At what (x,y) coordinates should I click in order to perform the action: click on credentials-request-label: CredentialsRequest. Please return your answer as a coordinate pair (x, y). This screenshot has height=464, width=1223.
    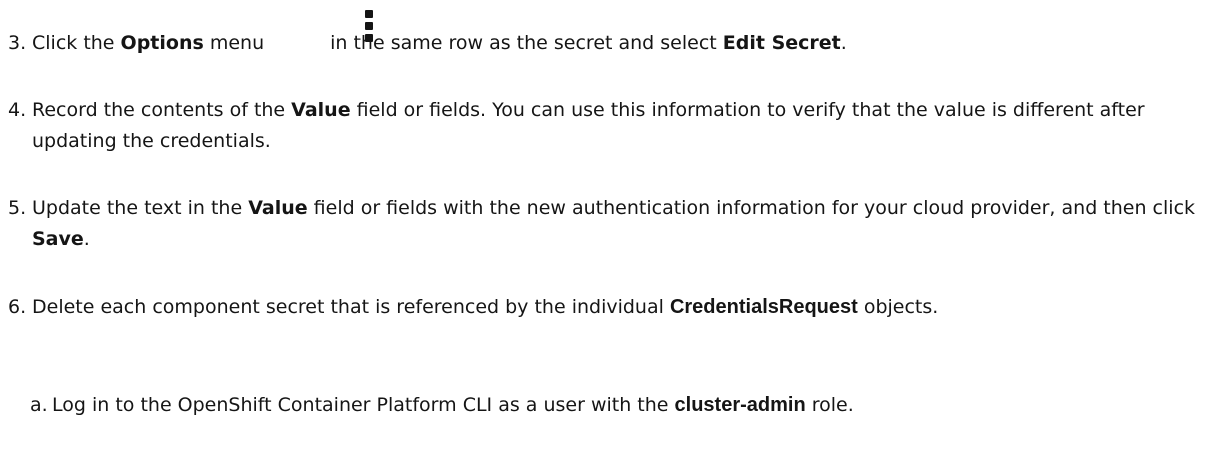
    Looking at the image, I should click on (763, 307).